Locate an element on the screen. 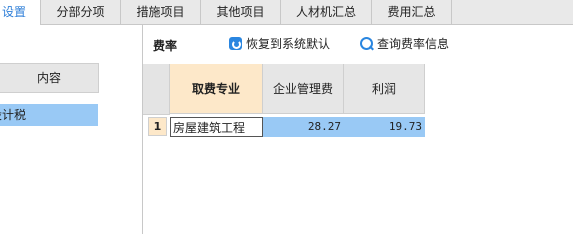  tab-measures: 措施项目 is located at coordinates (161, 12).